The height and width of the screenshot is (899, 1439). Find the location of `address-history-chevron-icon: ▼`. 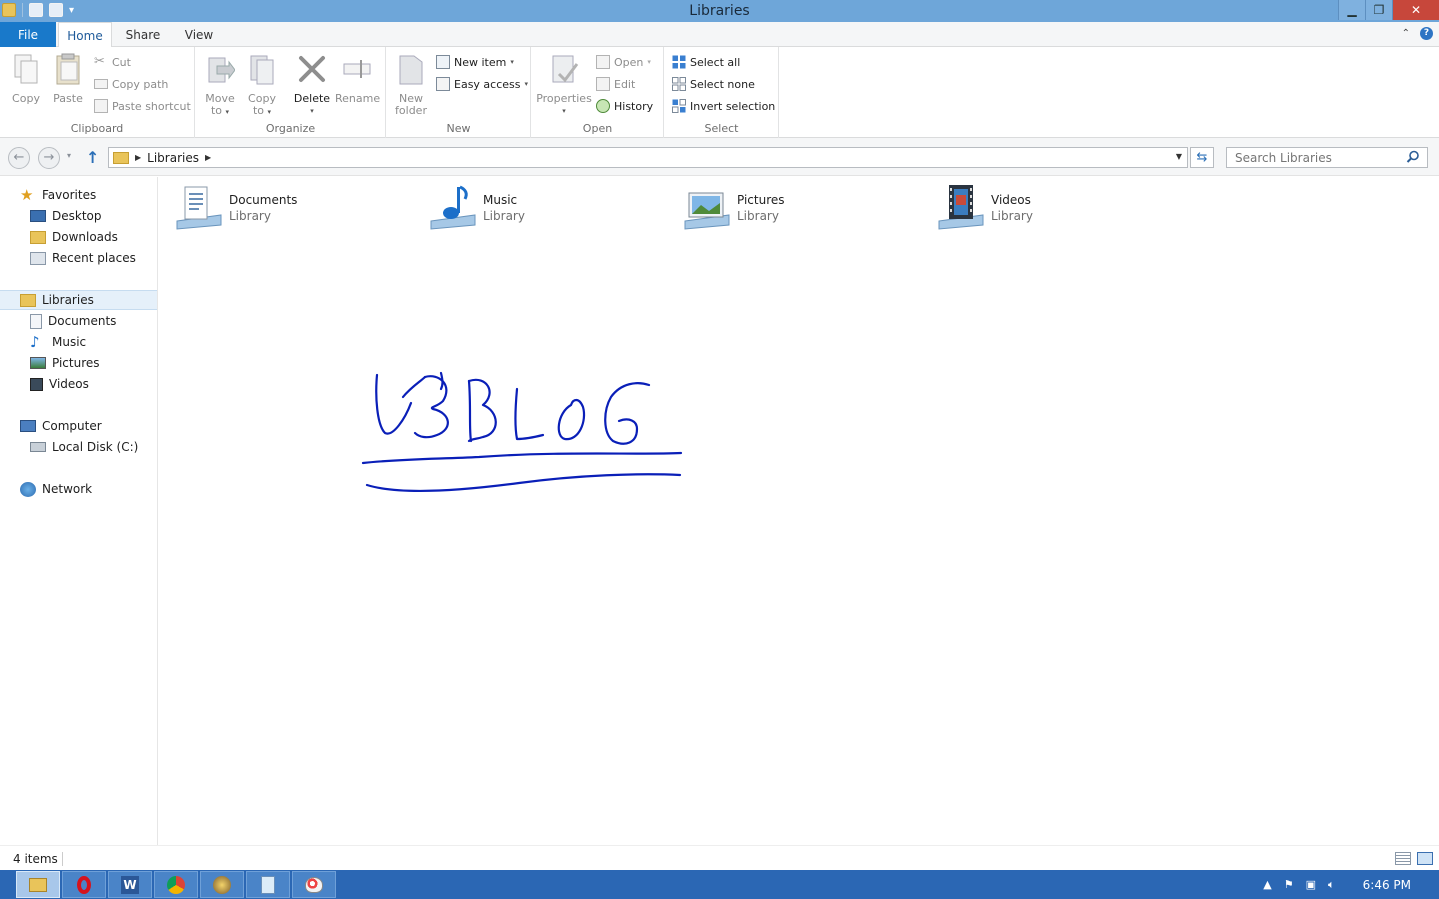

address-history-chevron-icon: ▼ is located at coordinates (1179, 156).